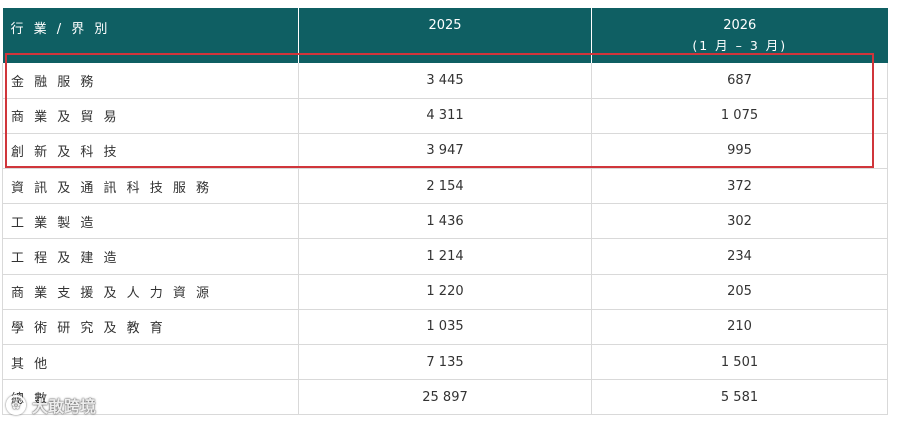  Describe the element at coordinates (150, 35) in the screenshot. I see `header-sector: 行 業 / 界 別` at that location.